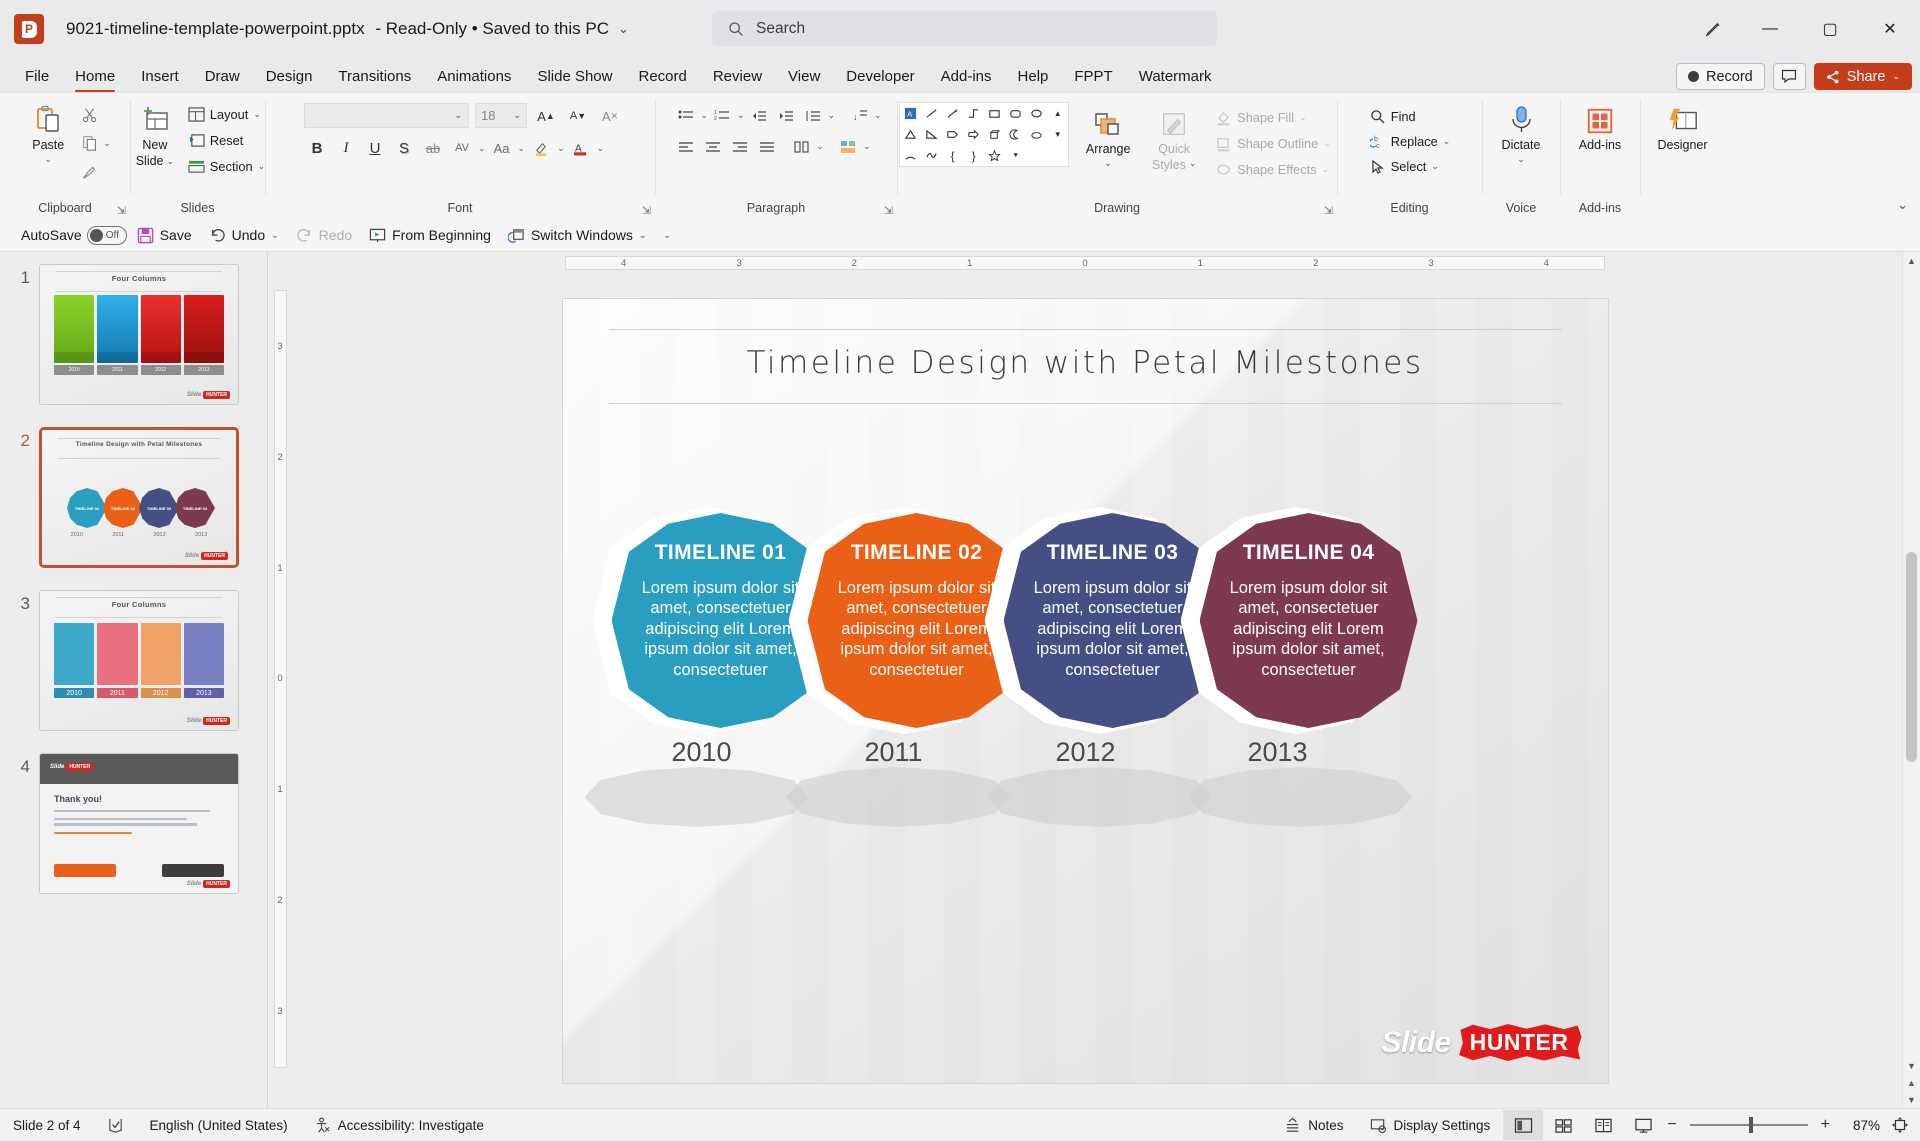 The width and height of the screenshot is (1920, 1141). I want to click on fit-slide-to-window-button, so click(1900, 1125).